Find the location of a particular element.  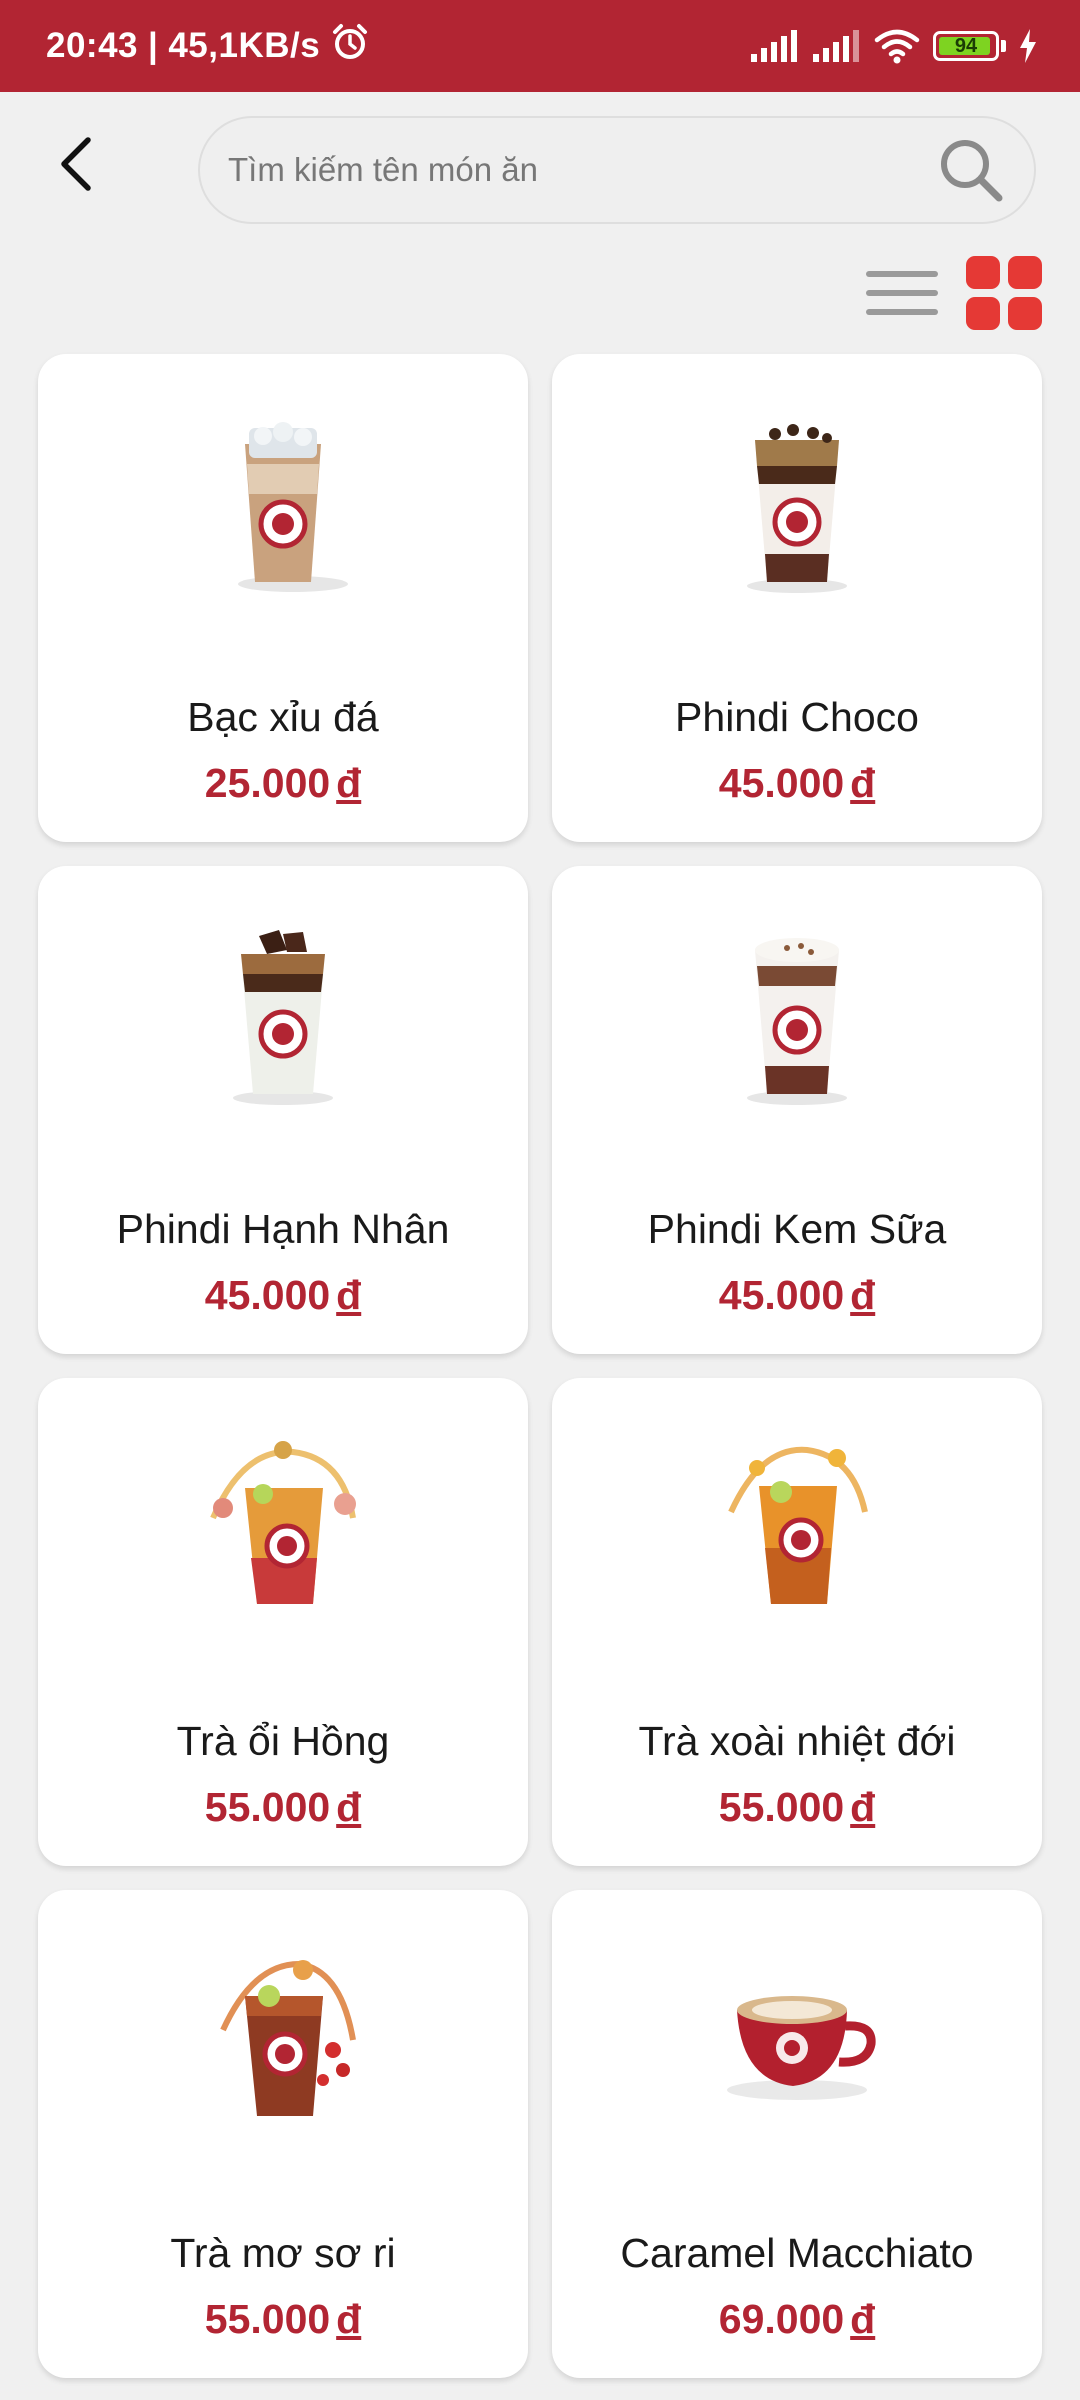

product-name: Phindi Choco is located at coordinates (797, 717).